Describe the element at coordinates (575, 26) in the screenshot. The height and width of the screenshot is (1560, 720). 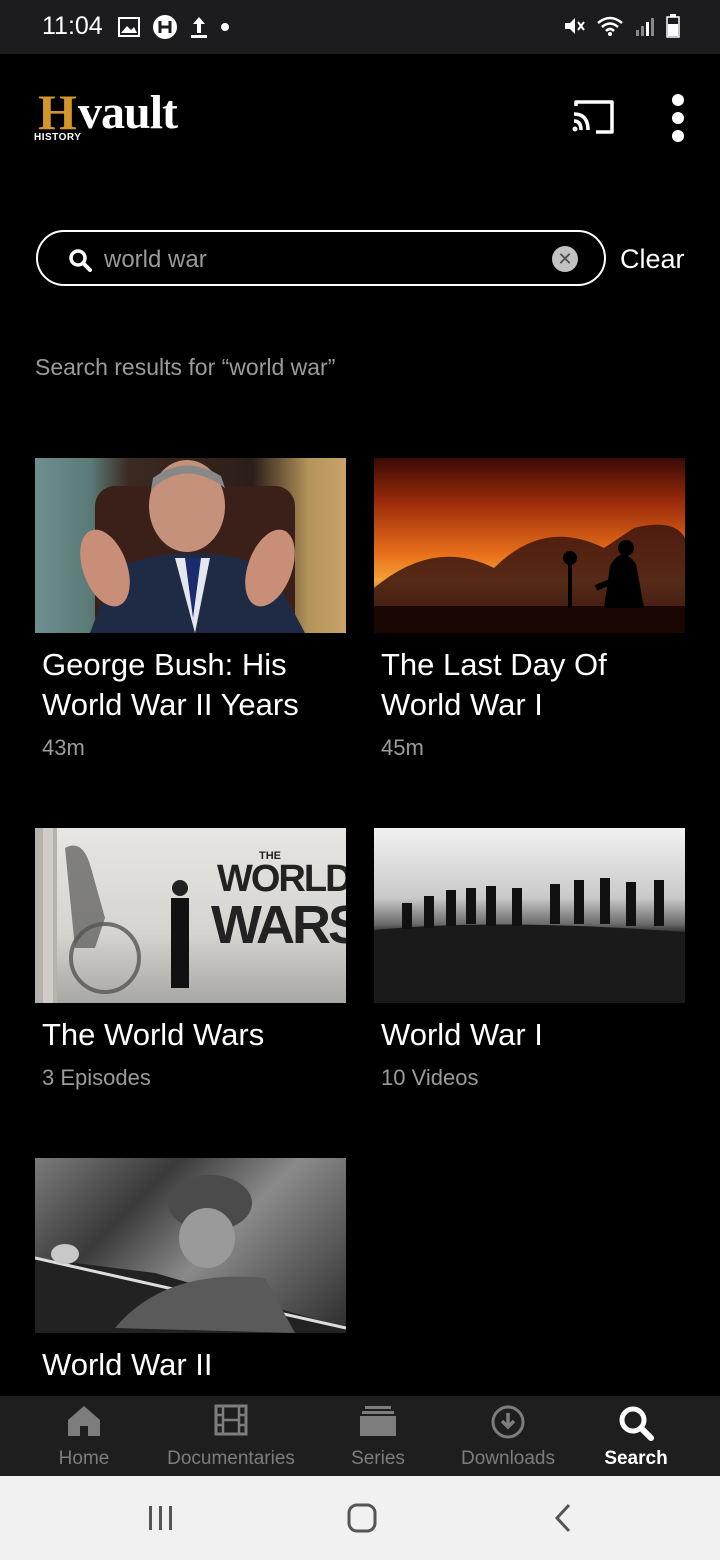
I see `mute-icon` at that location.